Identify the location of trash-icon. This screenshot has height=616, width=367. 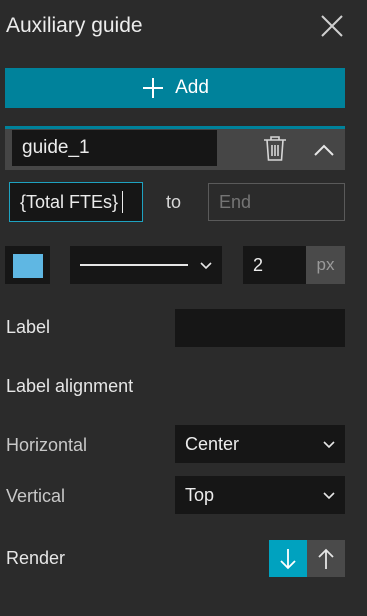
(275, 148).